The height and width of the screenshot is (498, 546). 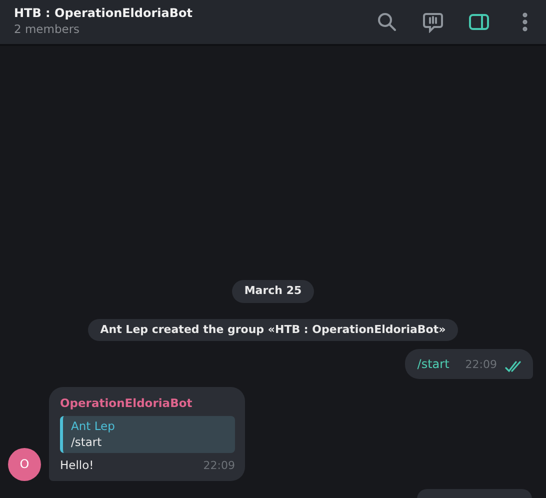 I want to click on more-icon, so click(x=525, y=22).